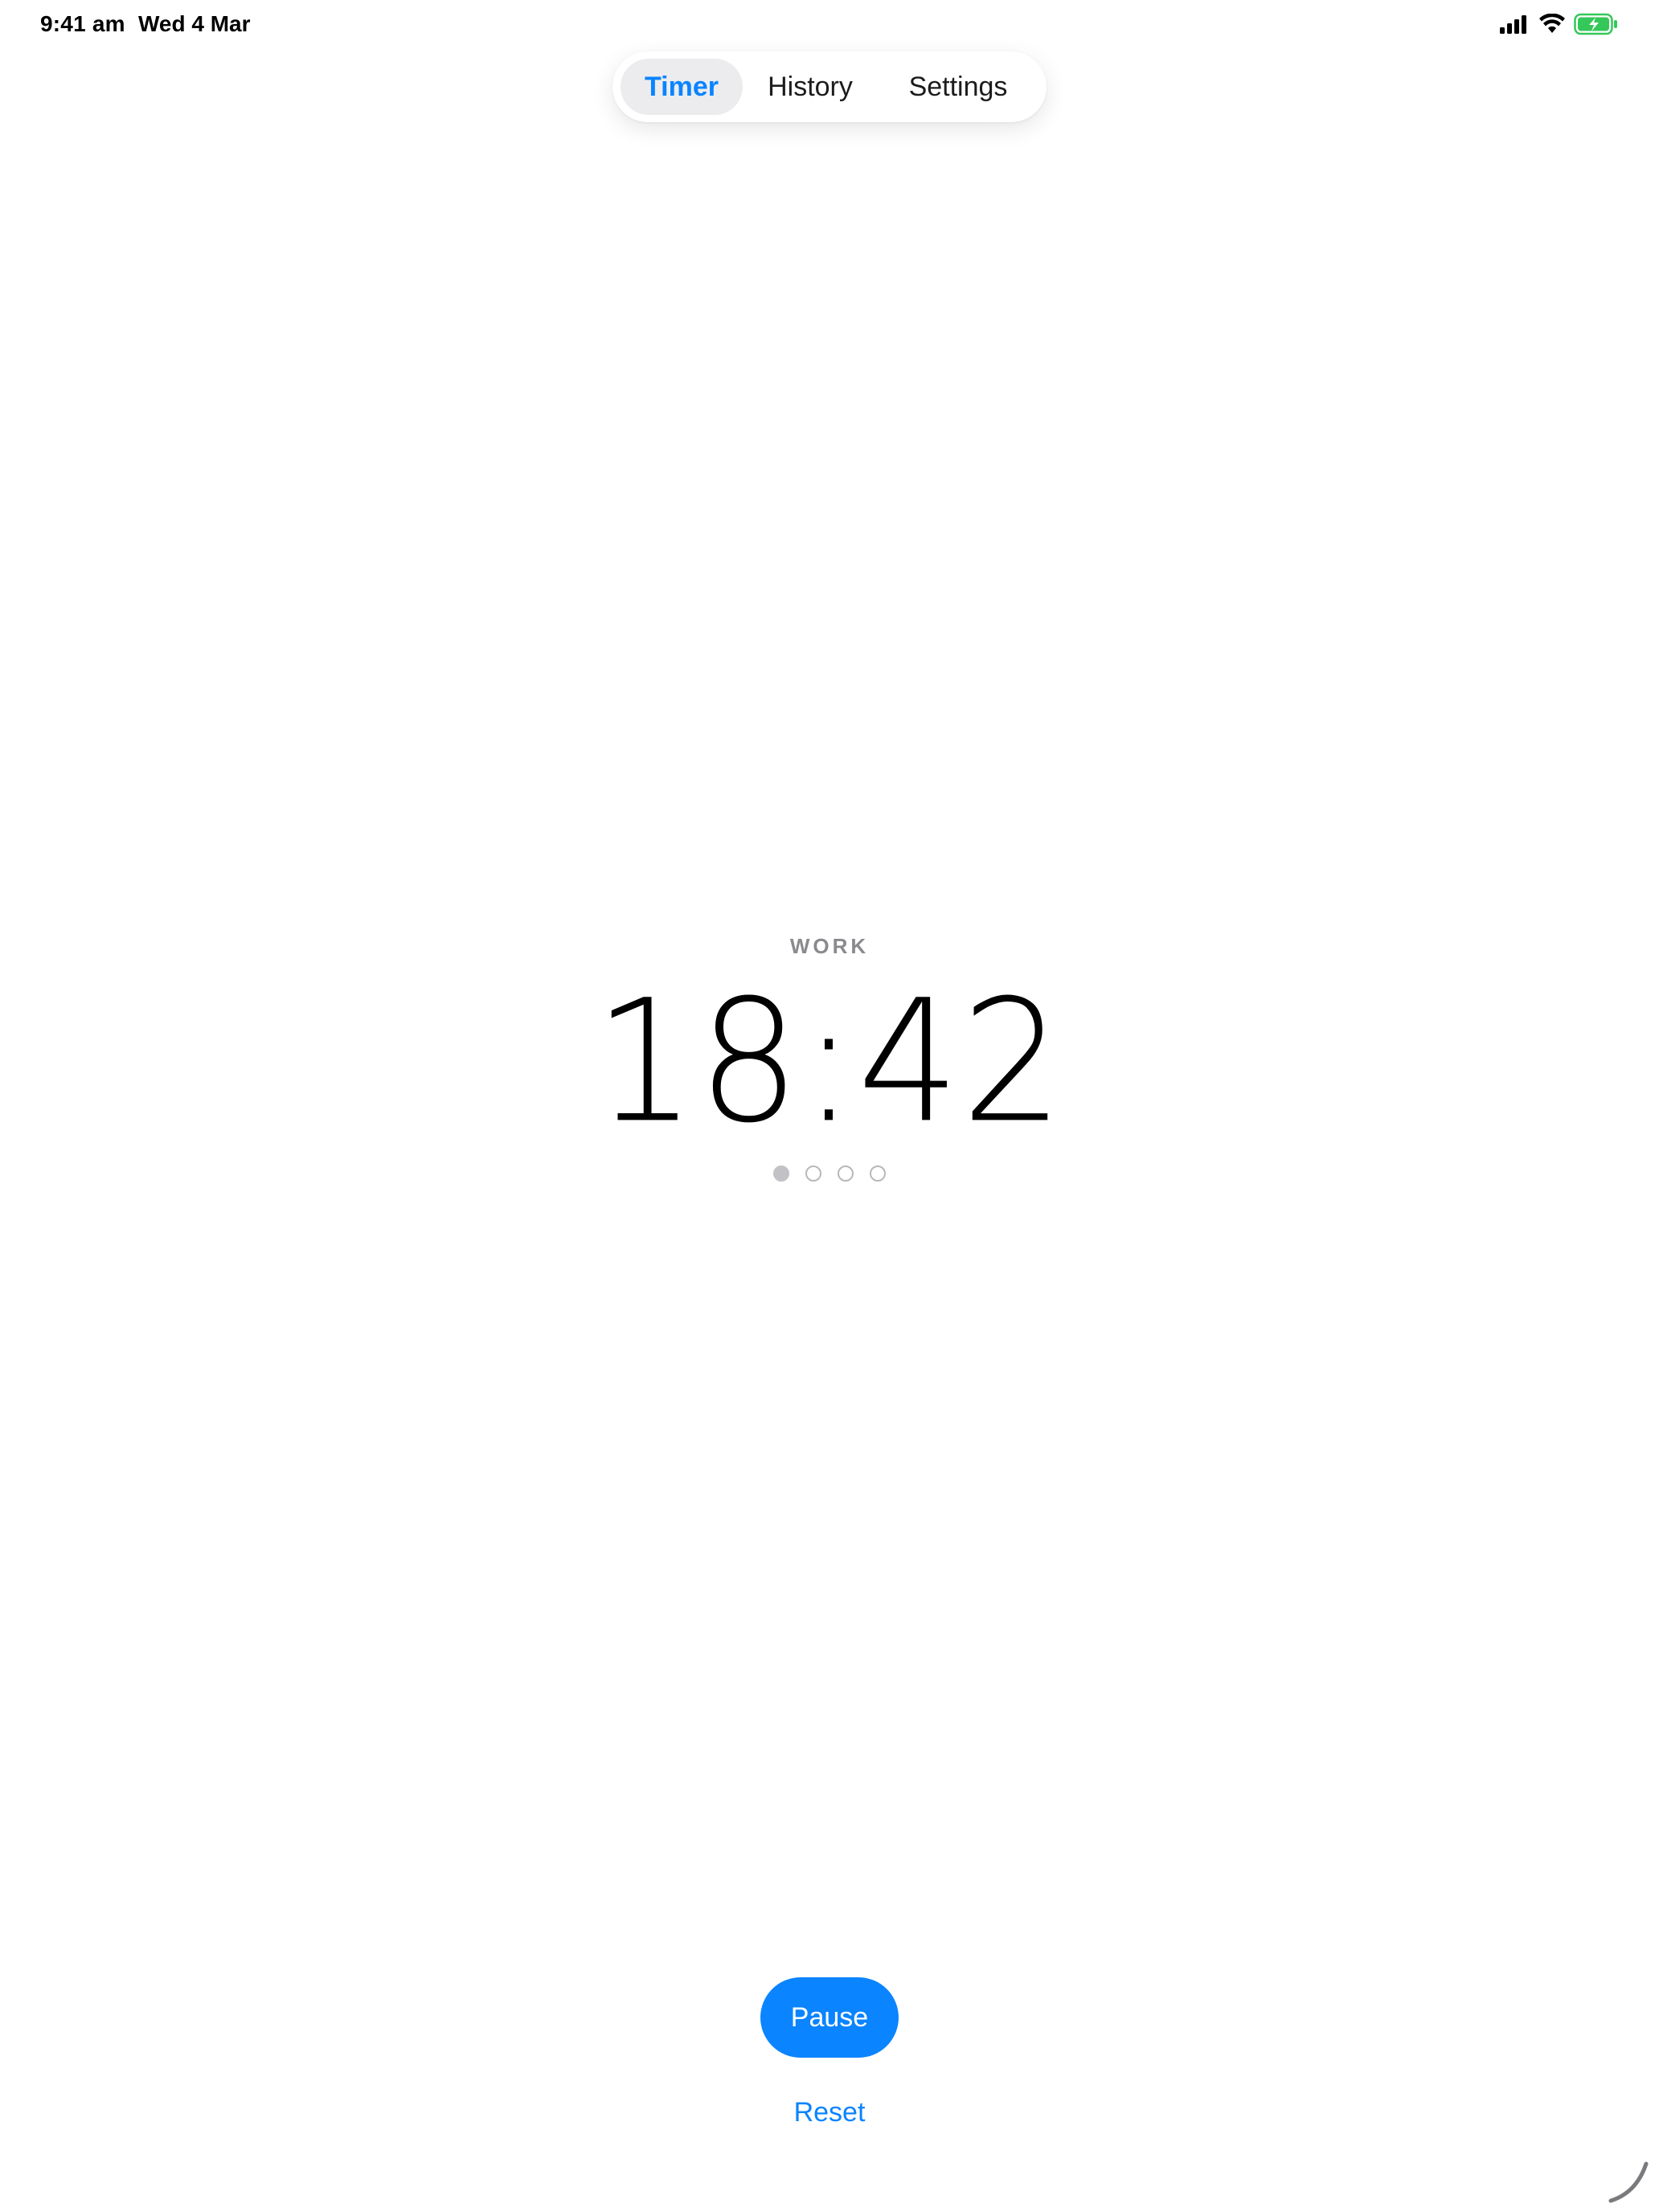  Describe the element at coordinates (829, 1173) in the screenshot. I see `session-progress-dots` at that location.